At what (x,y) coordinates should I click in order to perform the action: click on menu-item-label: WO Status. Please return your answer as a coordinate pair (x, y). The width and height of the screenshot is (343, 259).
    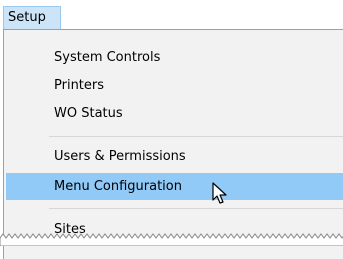
    Looking at the image, I should click on (88, 113).